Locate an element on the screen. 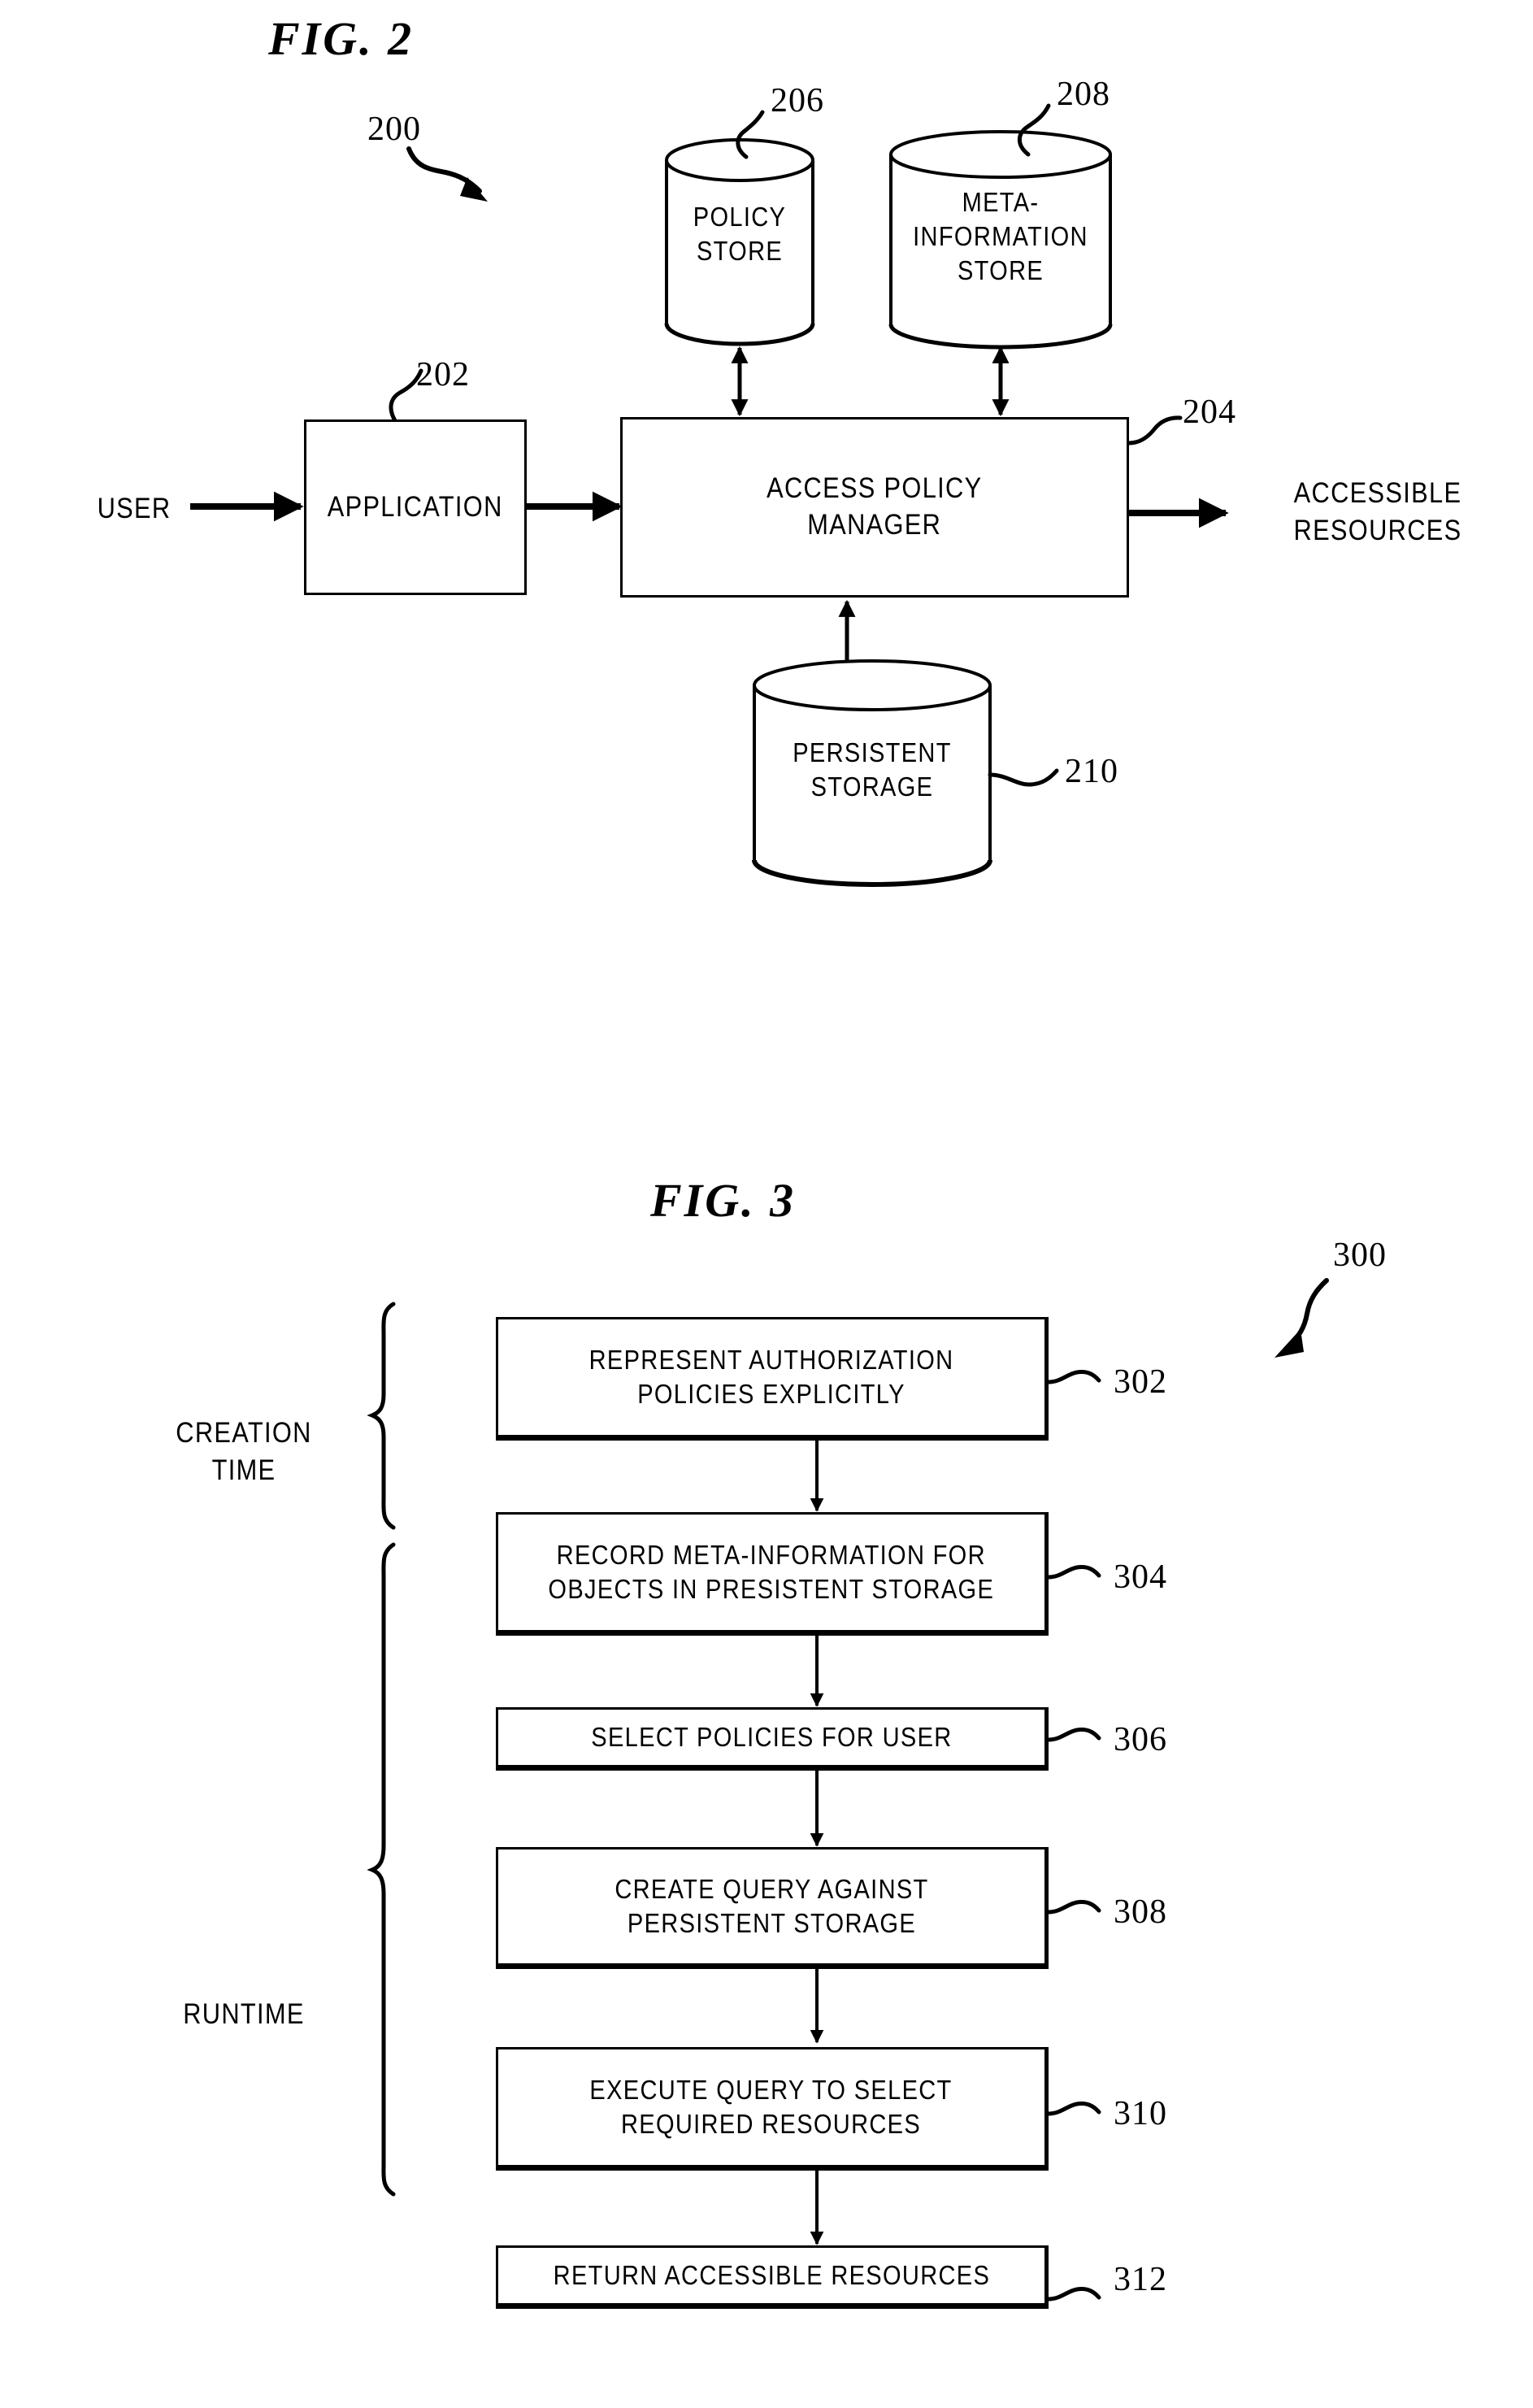 This screenshot has width=1533, height=2408. application-box: APPLICATION is located at coordinates (415, 507).